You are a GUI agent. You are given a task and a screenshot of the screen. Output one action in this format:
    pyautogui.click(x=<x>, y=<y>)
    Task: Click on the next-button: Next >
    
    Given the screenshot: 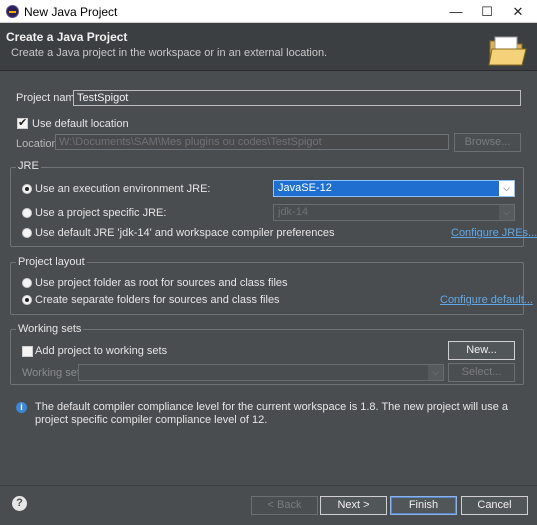 What is the action you would take?
    pyautogui.click(x=353, y=505)
    